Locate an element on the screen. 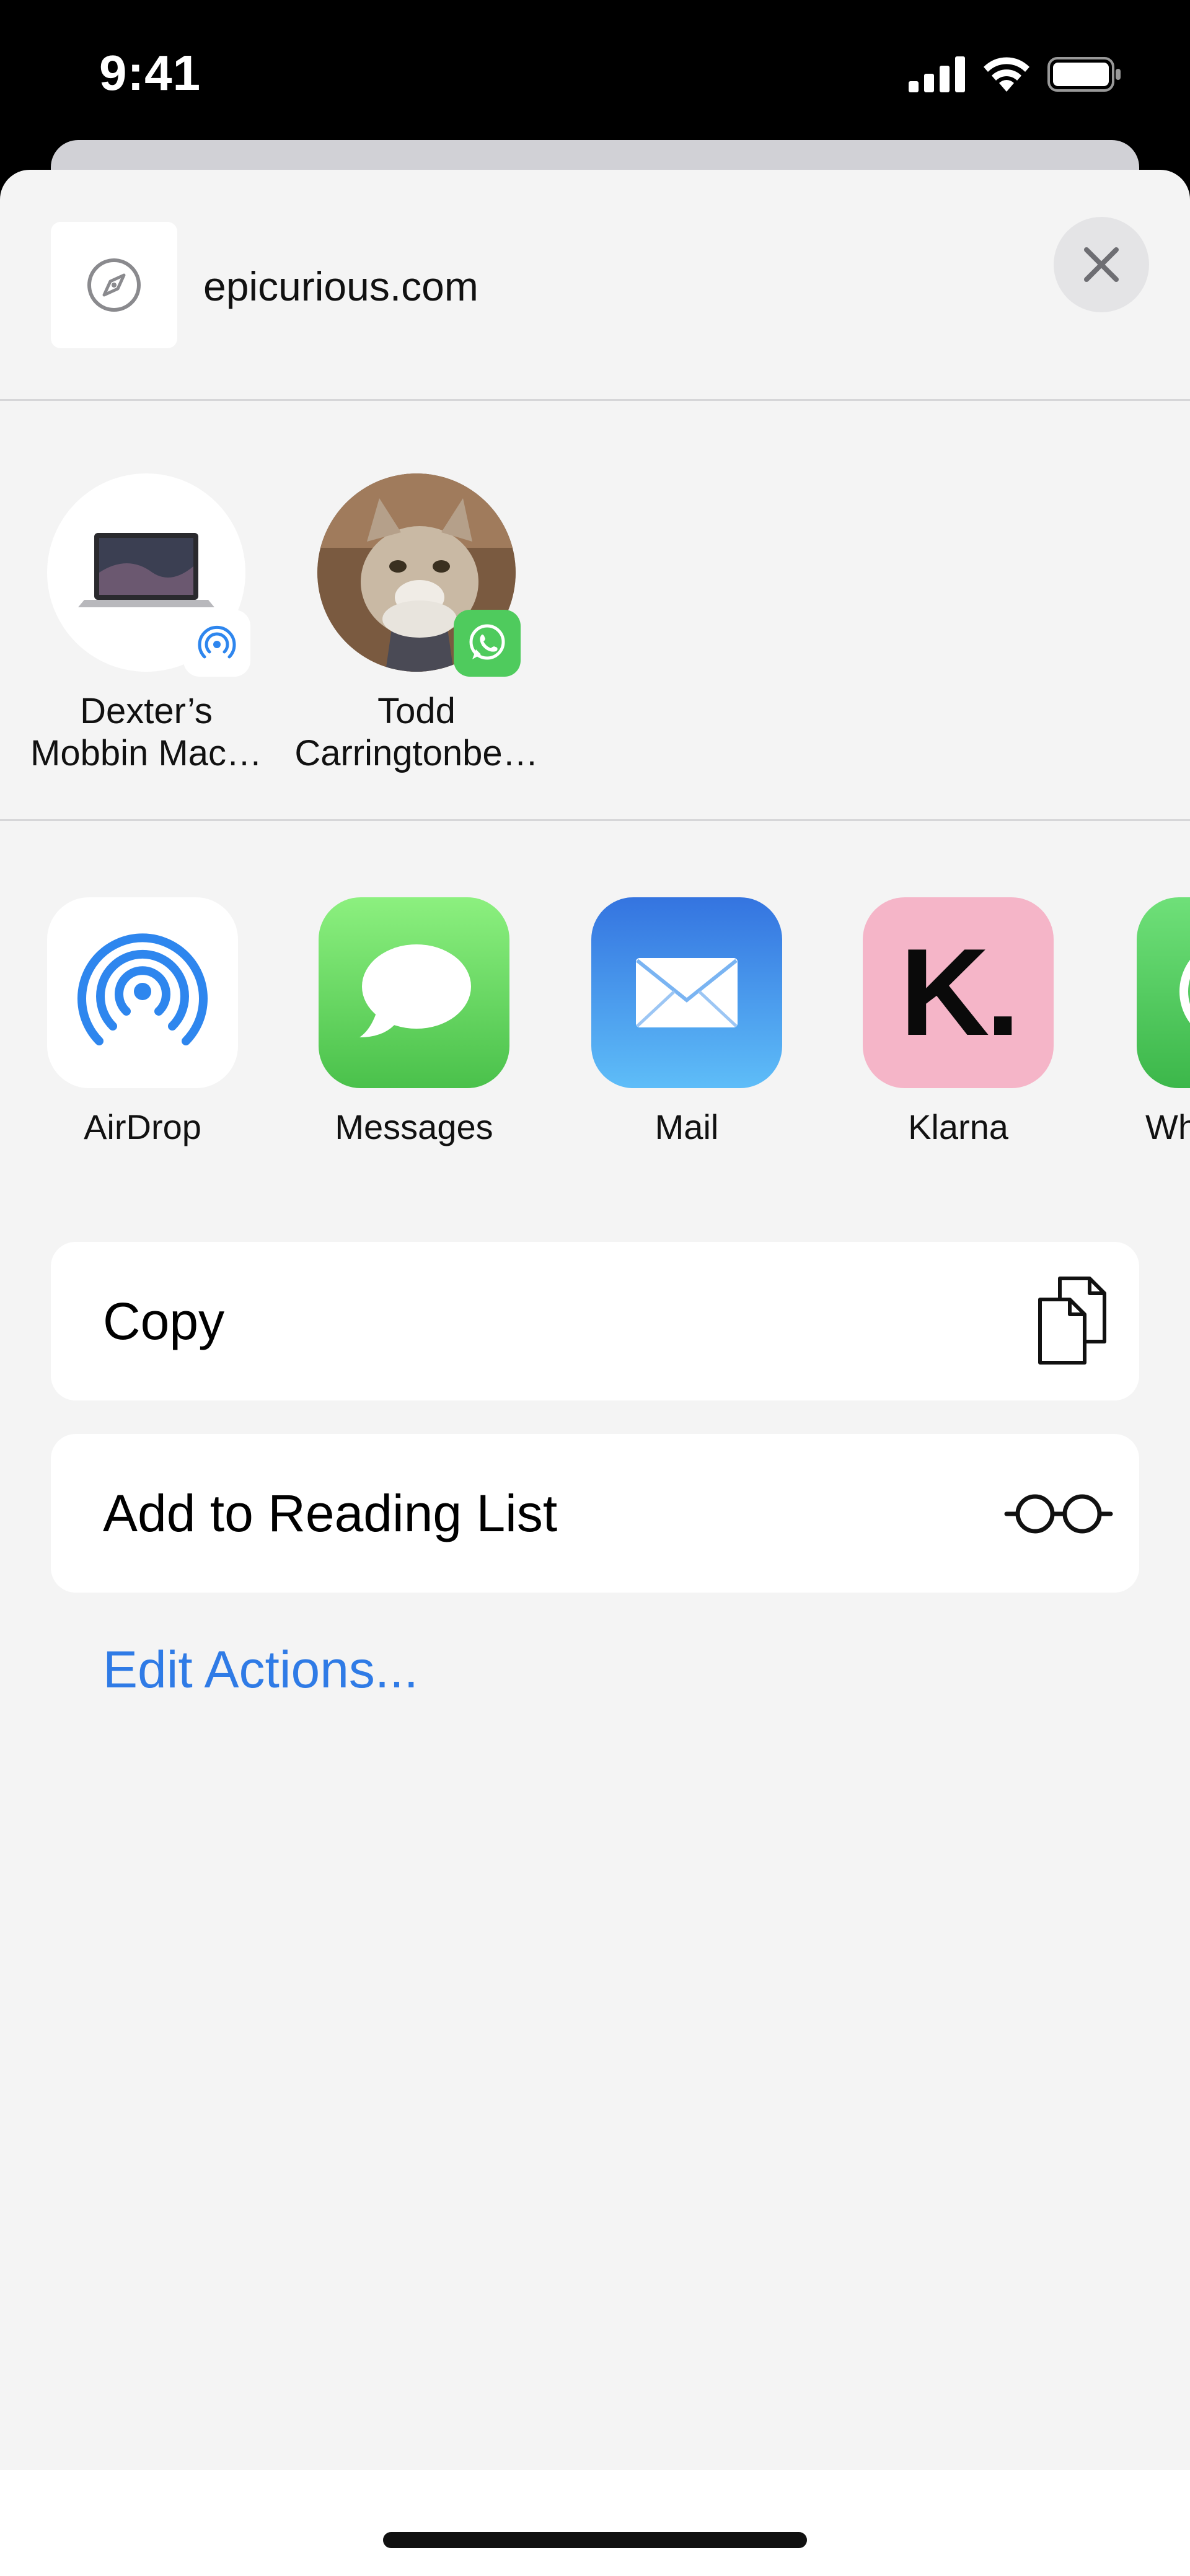 The width and height of the screenshot is (1190, 2576). app-mail: Mail is located at coordinates (687, 1022).